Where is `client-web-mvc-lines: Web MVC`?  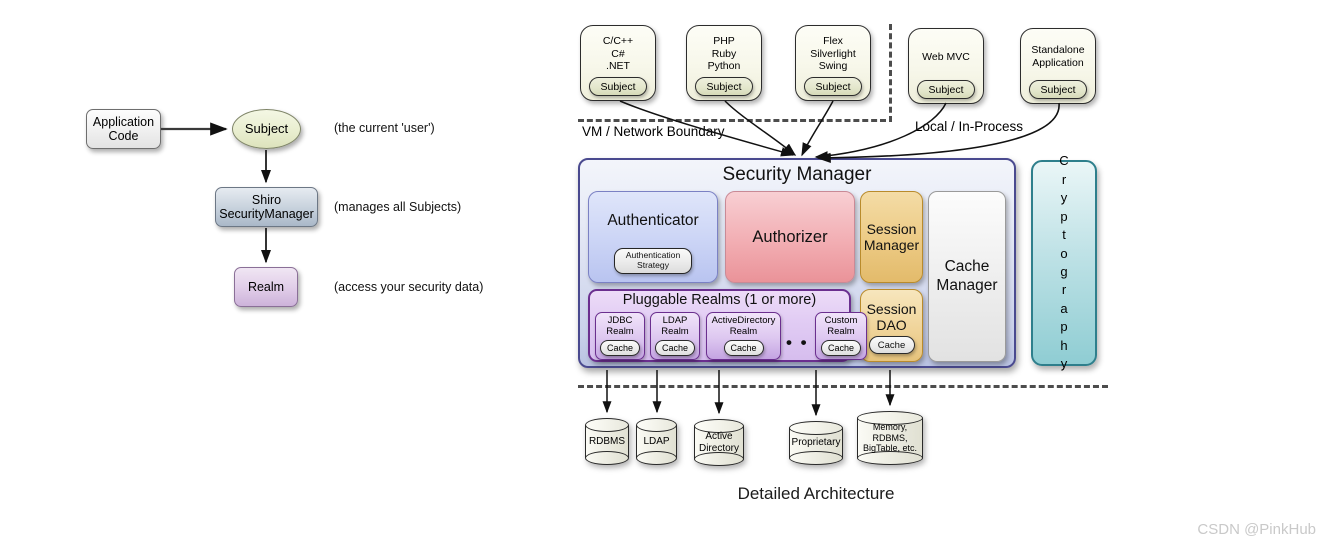
client-web-mvc-lines: Web MVC is located at coordinates (946, 56).